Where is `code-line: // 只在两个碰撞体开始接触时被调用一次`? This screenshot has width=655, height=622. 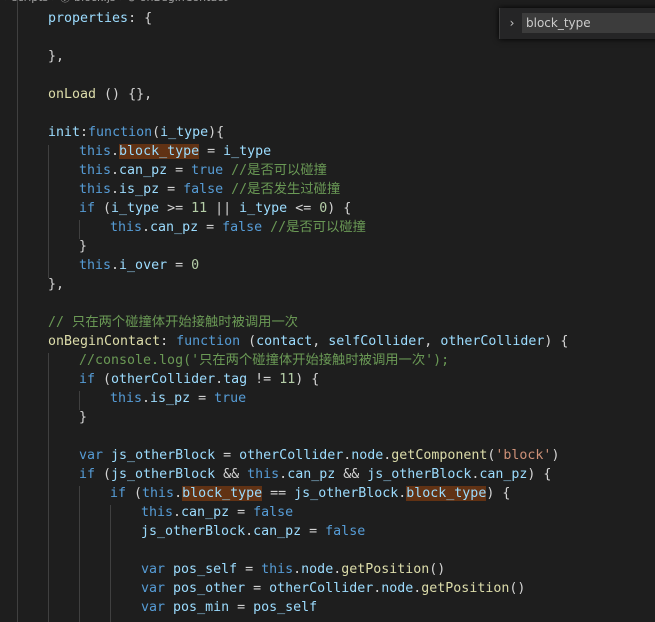 code-line: // 只在两个碰撞体开始接触时被调用一次 is located at coordinates (173, 322).